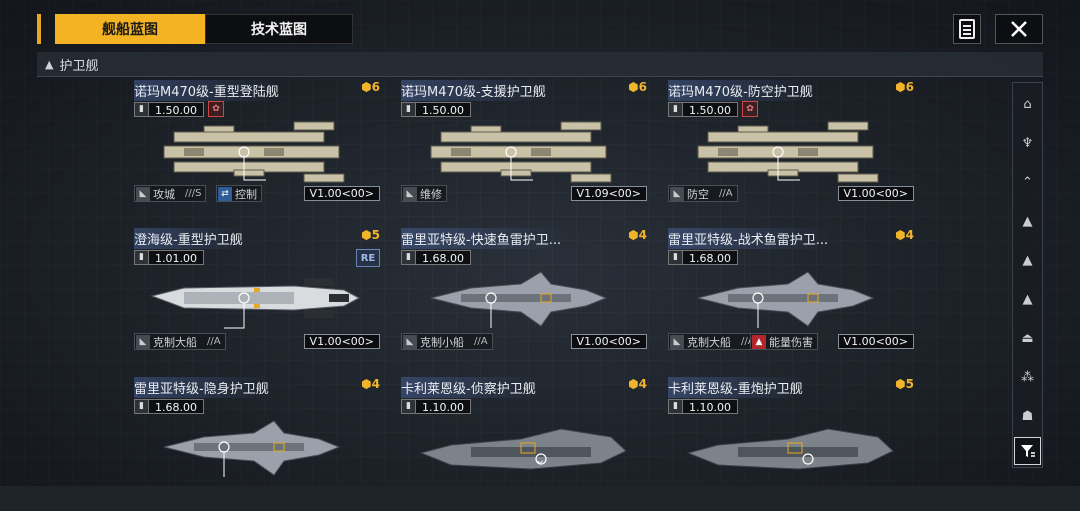  What do you see at coordinates (540, 64) in the screenshot?
I see `section-header: ▲ 护卫舰` at bounding box center [540, 64].